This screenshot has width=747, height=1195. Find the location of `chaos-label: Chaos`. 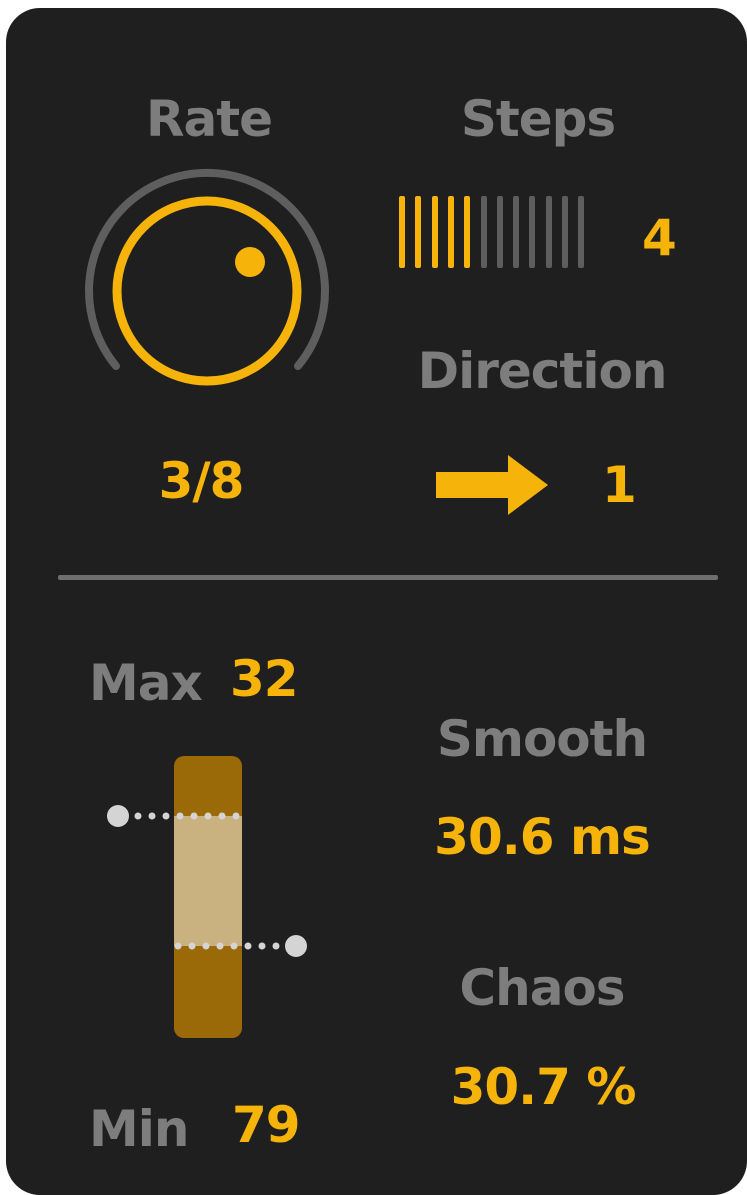

chaos-label: Chaos is located at coordinates (542, 988).